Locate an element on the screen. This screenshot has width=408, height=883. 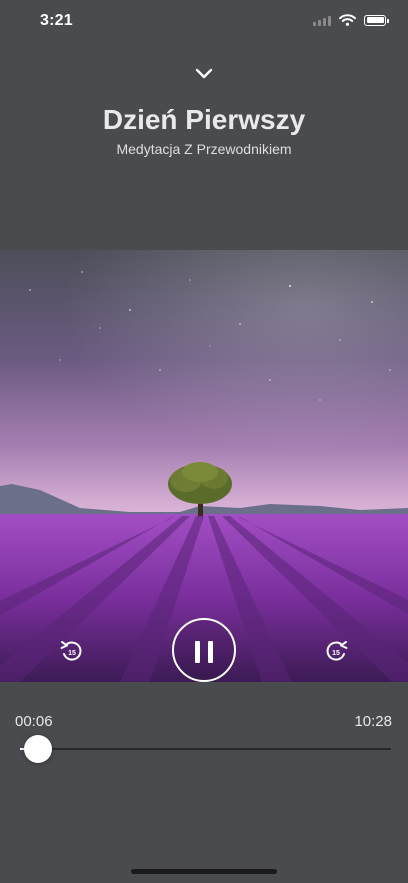
chevron-down-icon is located at coordinates (204, 73).